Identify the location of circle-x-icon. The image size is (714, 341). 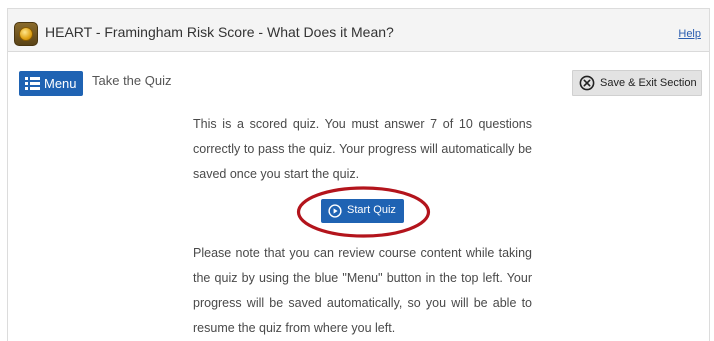
(587, 83).